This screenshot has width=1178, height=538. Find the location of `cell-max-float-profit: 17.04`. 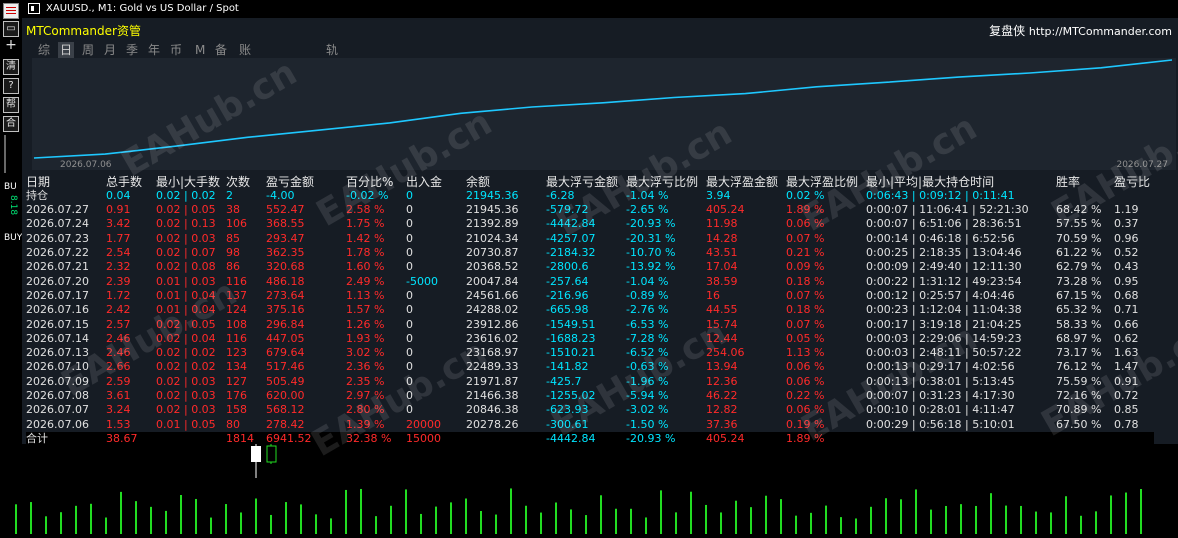

cell-max-float-profit: 17.04 is located at coordinates (722, 267).